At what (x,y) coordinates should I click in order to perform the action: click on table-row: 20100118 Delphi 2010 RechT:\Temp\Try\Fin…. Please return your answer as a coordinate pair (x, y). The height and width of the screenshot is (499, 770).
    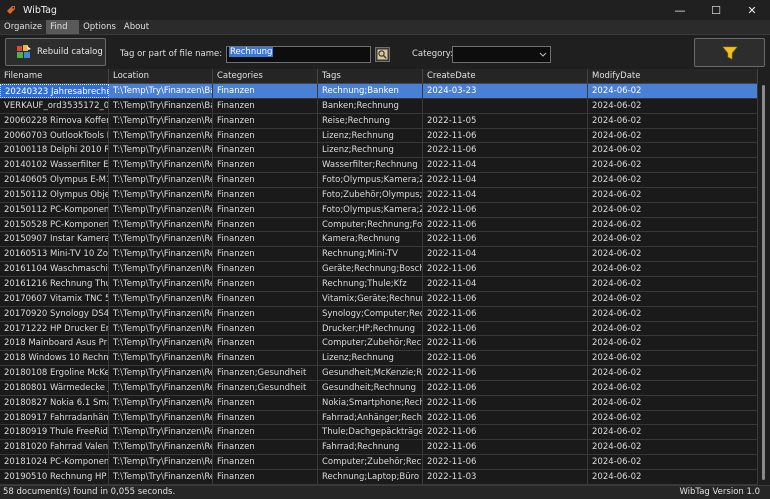
    Looking at the image, I should click on (379, 151).